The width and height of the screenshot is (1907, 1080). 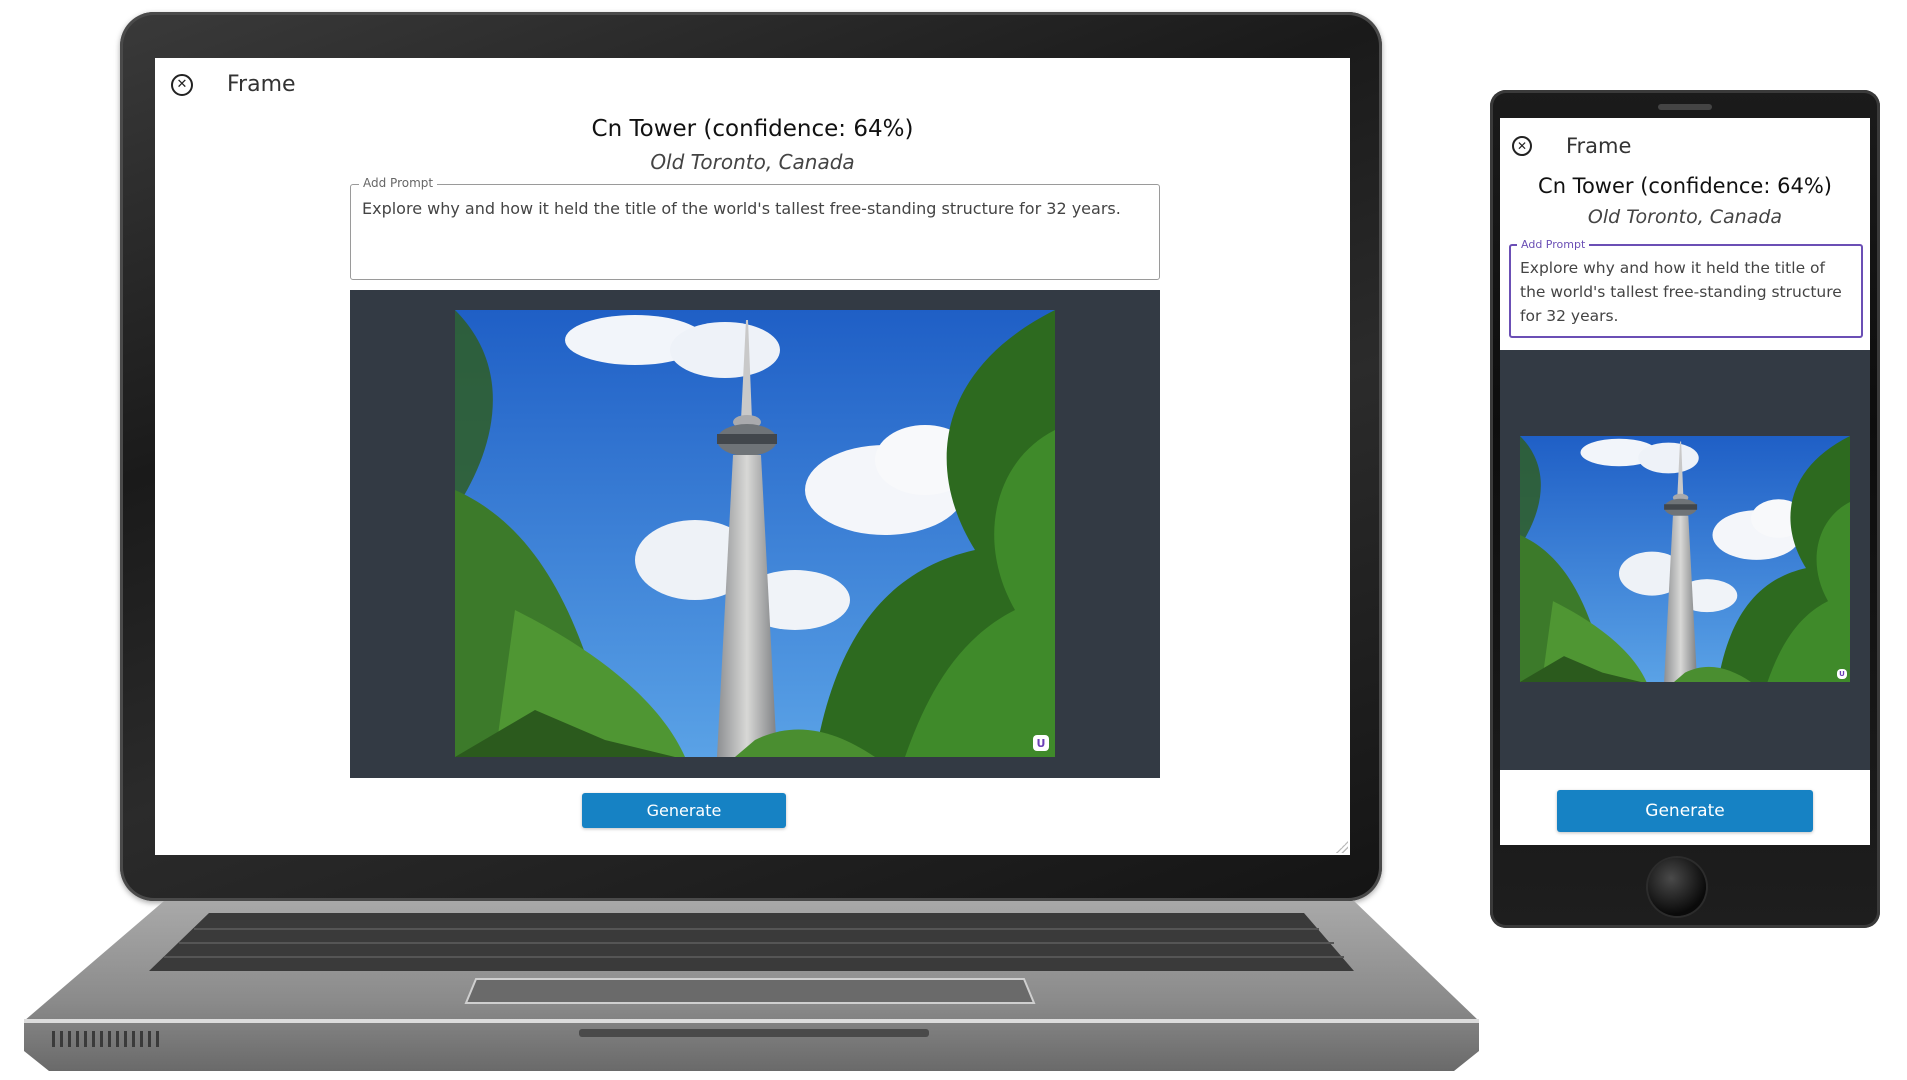 What do you see at coordinates (1677, 887) in the screenshot?
I see `home-button` at bounding box center [1677, 887].